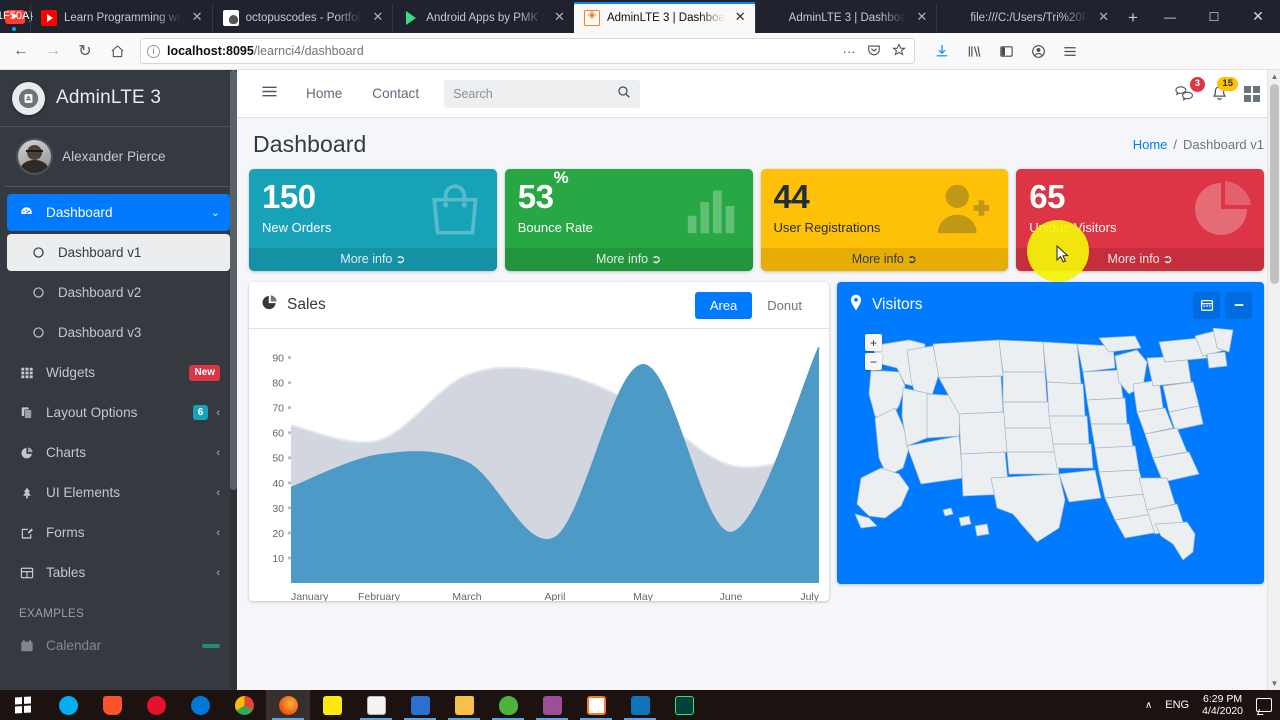 The width and height of the screenshot is (1280, 720). Describe the element at coordinates (118, 212) in the screenshot. I see `sidebar-item-dashboard: Dashboard ⌄` at that location.